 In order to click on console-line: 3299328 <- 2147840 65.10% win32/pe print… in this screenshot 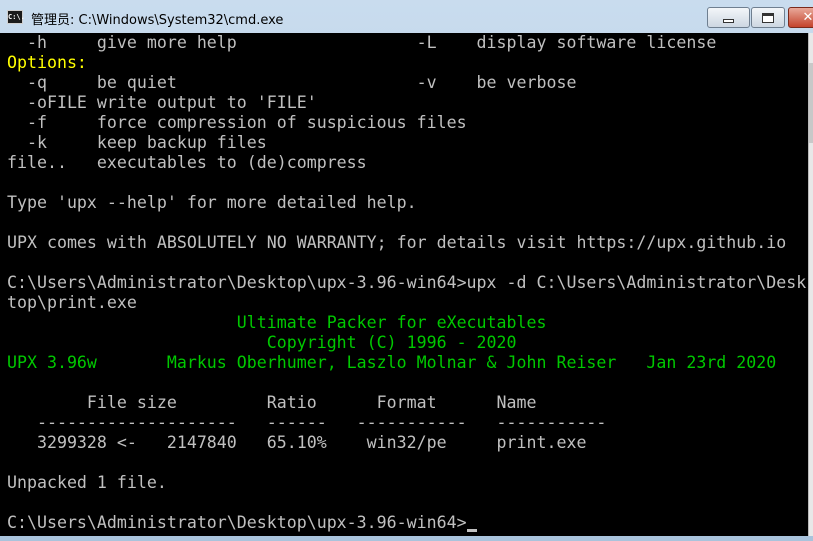, I will do `click(297, 442)`.